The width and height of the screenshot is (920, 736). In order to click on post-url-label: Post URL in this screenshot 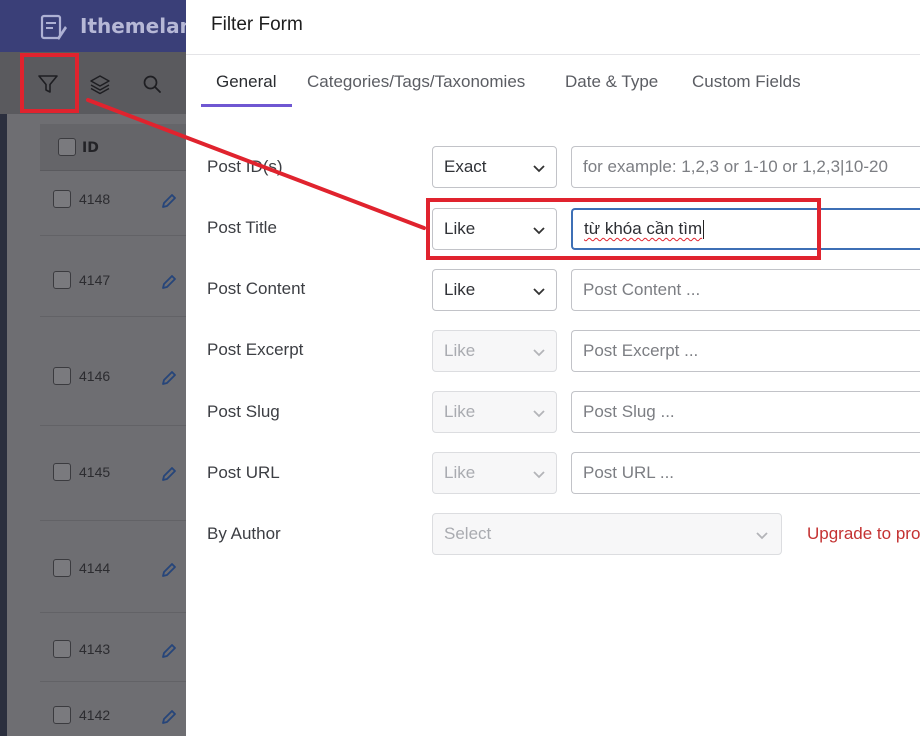, I will do `click(243, 472)`.